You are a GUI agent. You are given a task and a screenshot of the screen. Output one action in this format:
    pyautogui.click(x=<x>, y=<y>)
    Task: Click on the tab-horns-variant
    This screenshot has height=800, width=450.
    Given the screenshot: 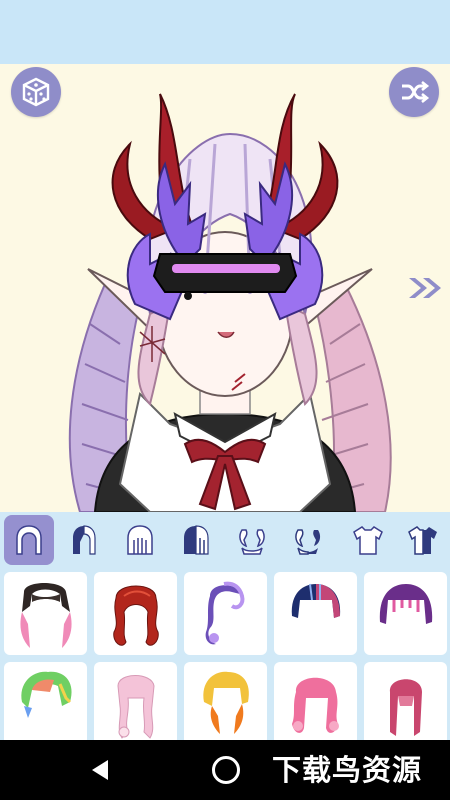 What is the action you would take?
    pyautogui.click(x=308, y=540)
    